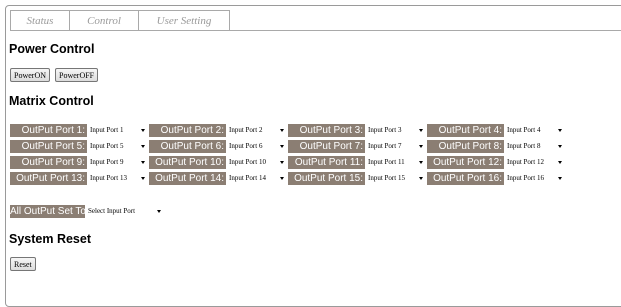  I want to click on matrix-cell: OutPut Port 15: Input Port 15, so click(357, 178).